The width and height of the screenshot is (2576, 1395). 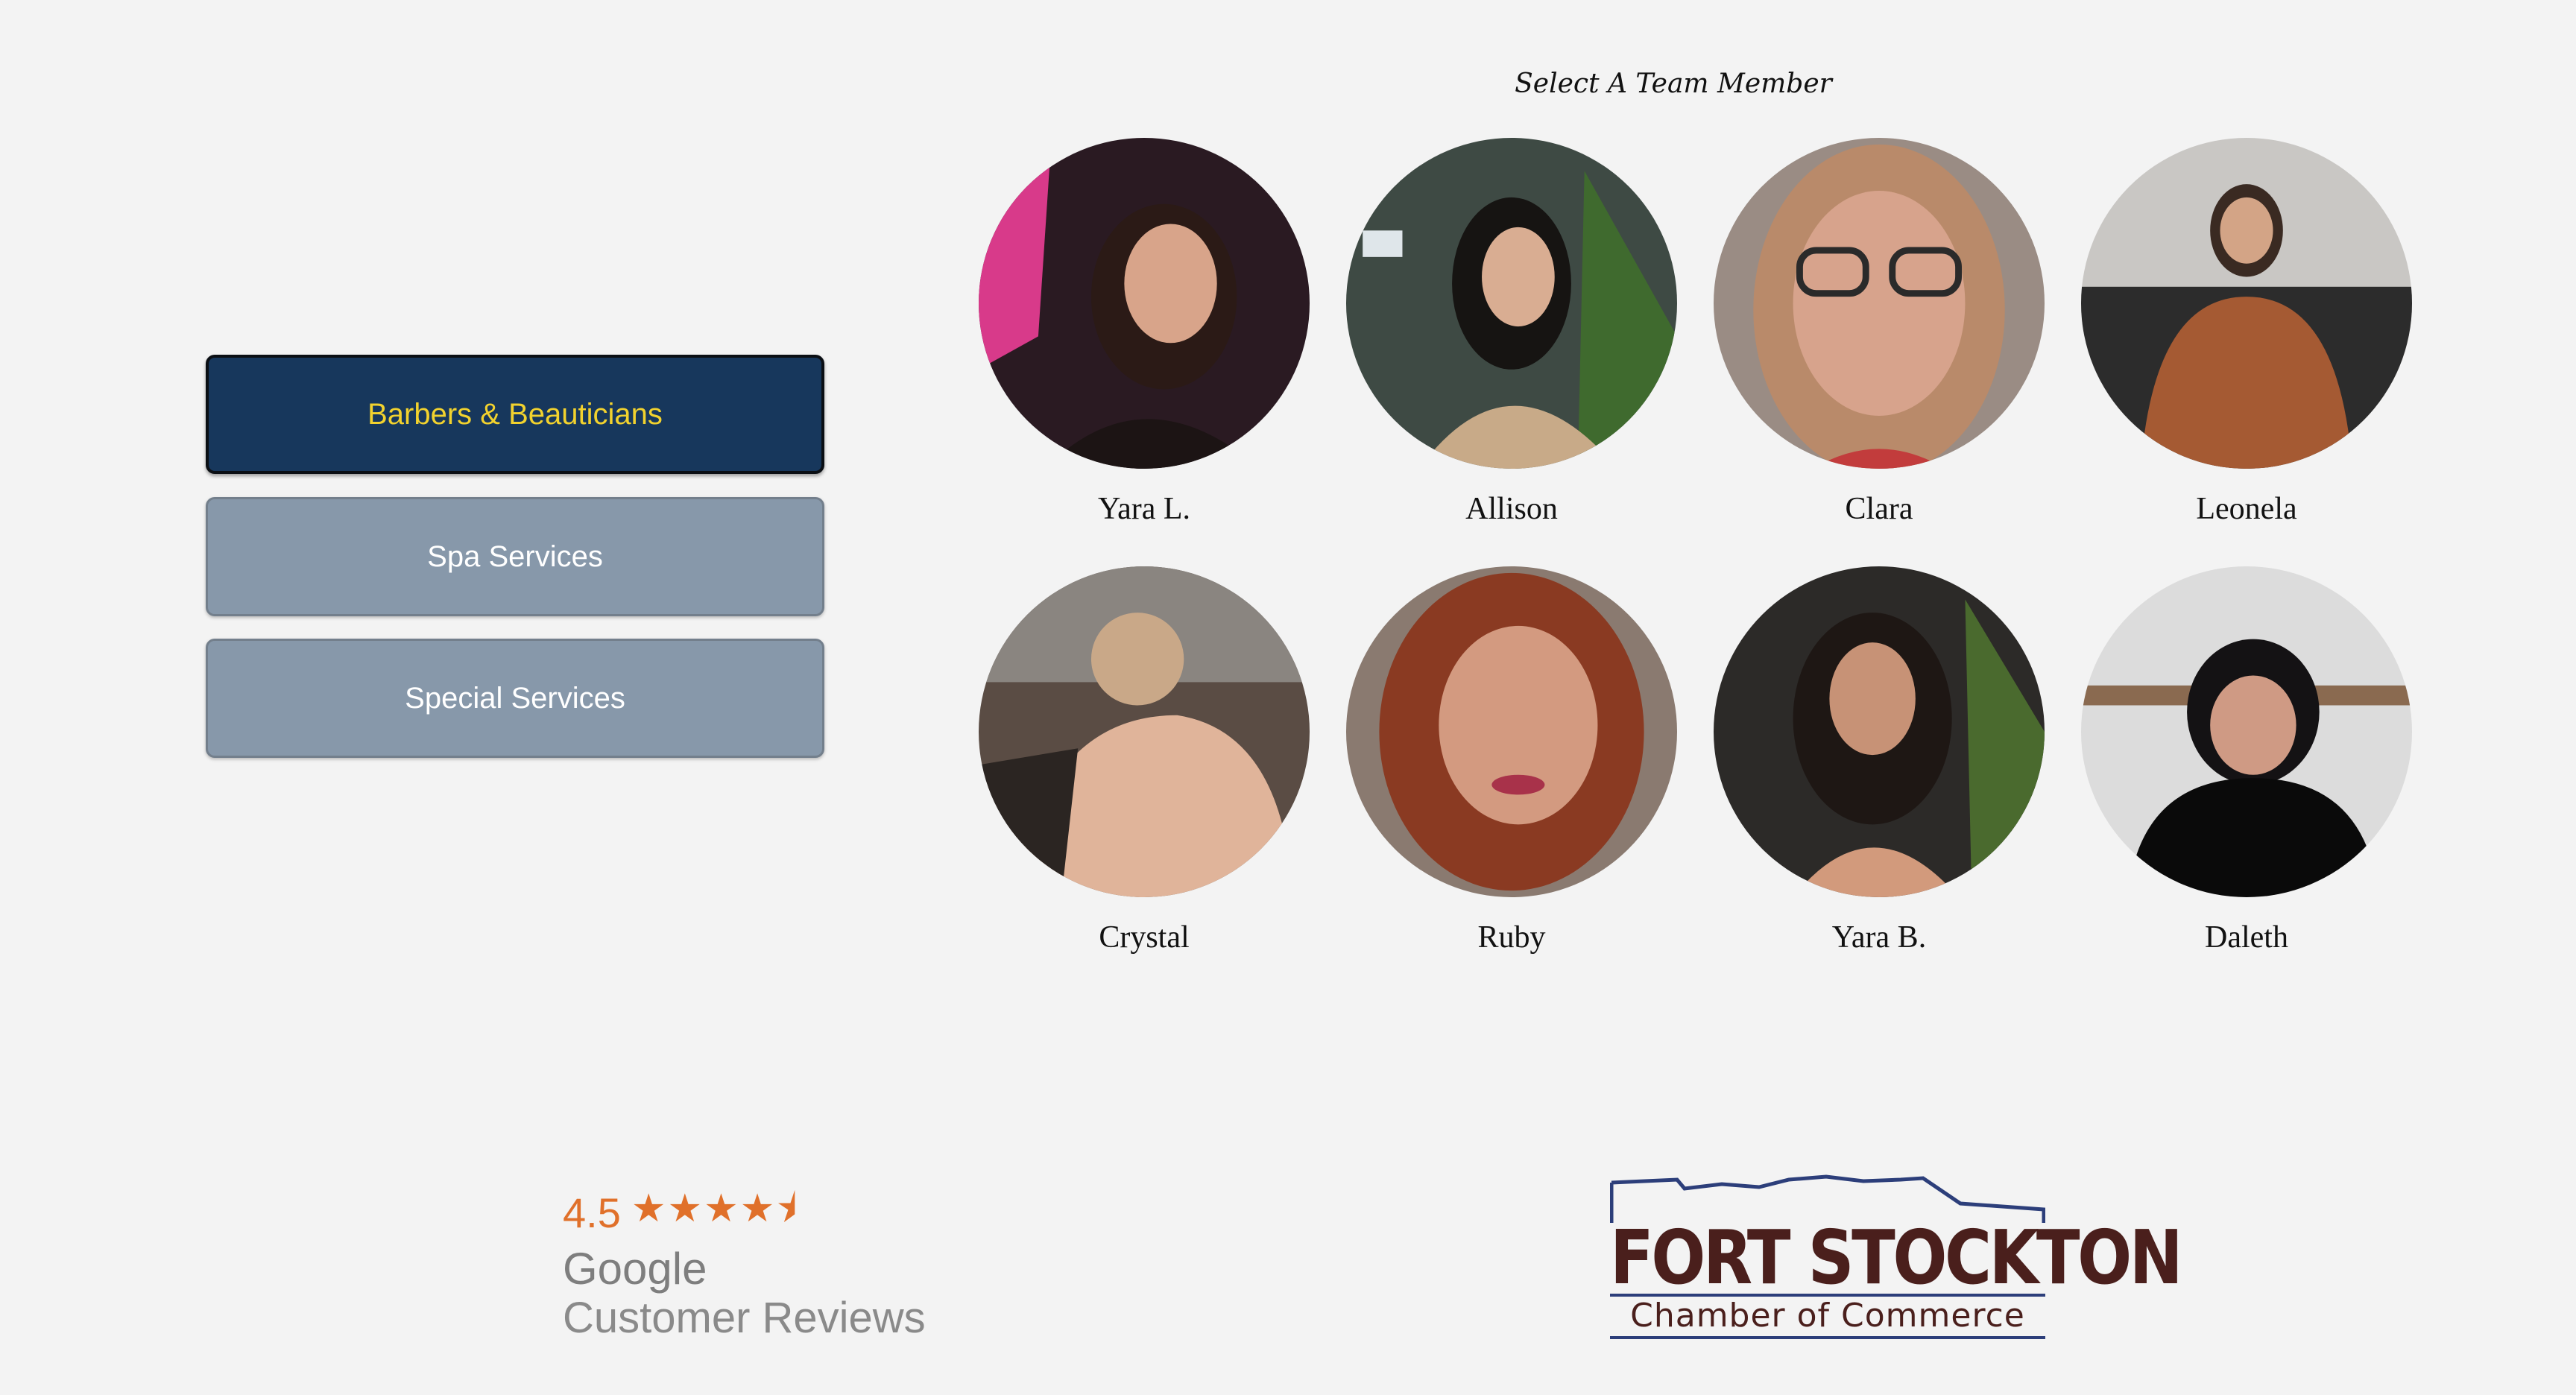 What do you see at coordinates (2247, 509) in the screenshot?
I see `member-name: Leonela` at bounding box center [2247, 509].